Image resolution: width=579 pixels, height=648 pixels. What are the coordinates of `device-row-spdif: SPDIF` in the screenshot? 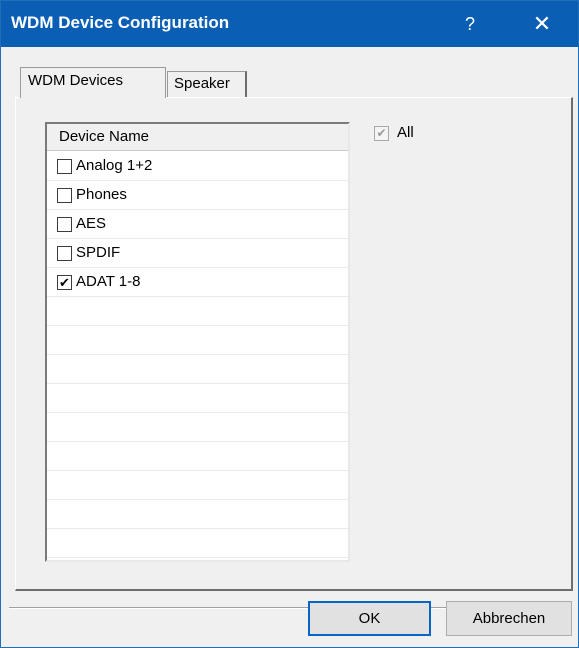 It's located at (197, 253).